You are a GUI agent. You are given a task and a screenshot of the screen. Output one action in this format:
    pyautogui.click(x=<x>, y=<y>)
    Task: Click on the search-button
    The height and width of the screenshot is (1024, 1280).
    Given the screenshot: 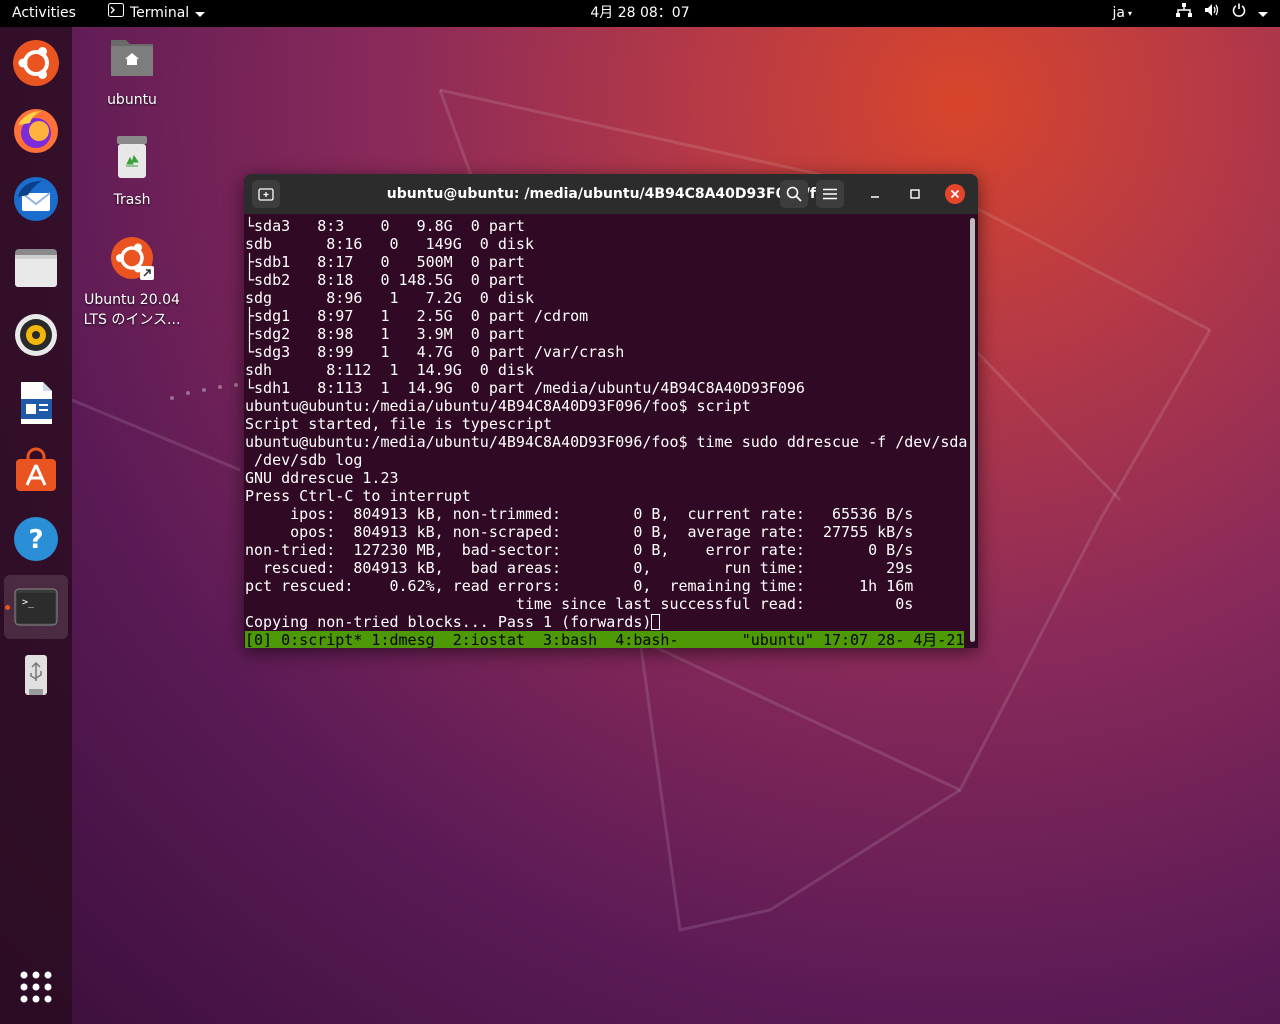 What is the action you would take?
    pyautogui.click(x=794, y=194)
    